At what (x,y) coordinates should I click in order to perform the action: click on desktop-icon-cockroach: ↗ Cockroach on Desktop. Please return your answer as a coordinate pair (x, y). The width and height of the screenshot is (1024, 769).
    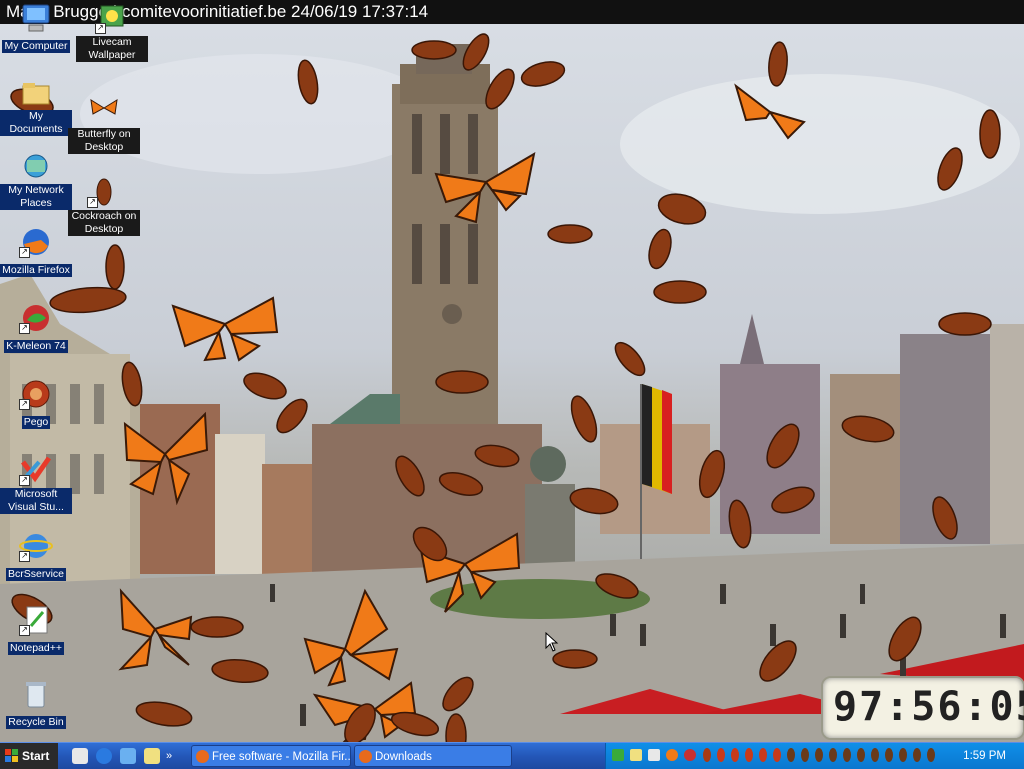
    Looking at the image, I should click on (104, 206).